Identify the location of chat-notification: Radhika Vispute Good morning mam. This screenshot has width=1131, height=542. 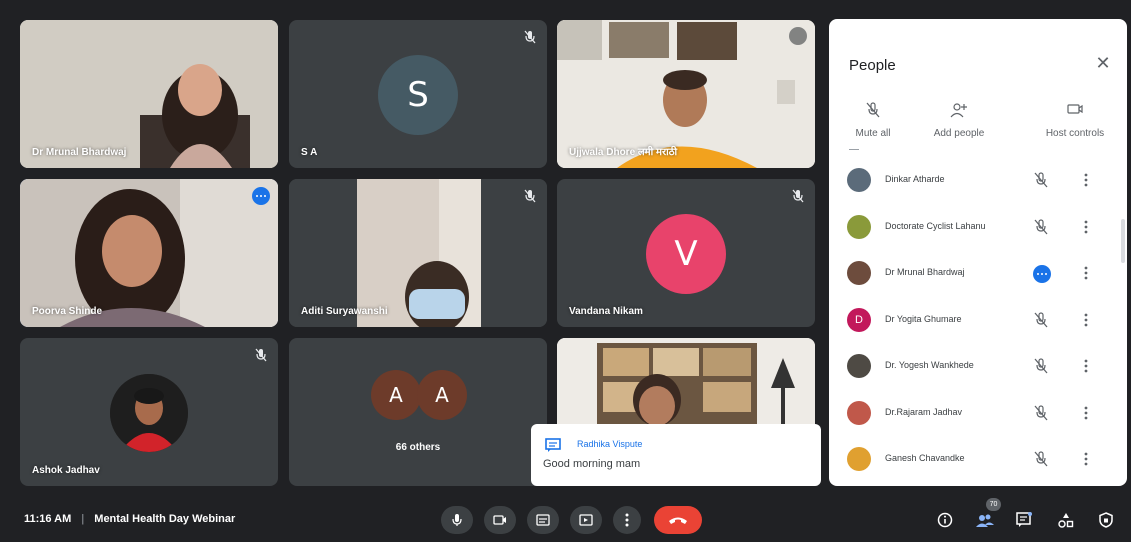
(676, 455).